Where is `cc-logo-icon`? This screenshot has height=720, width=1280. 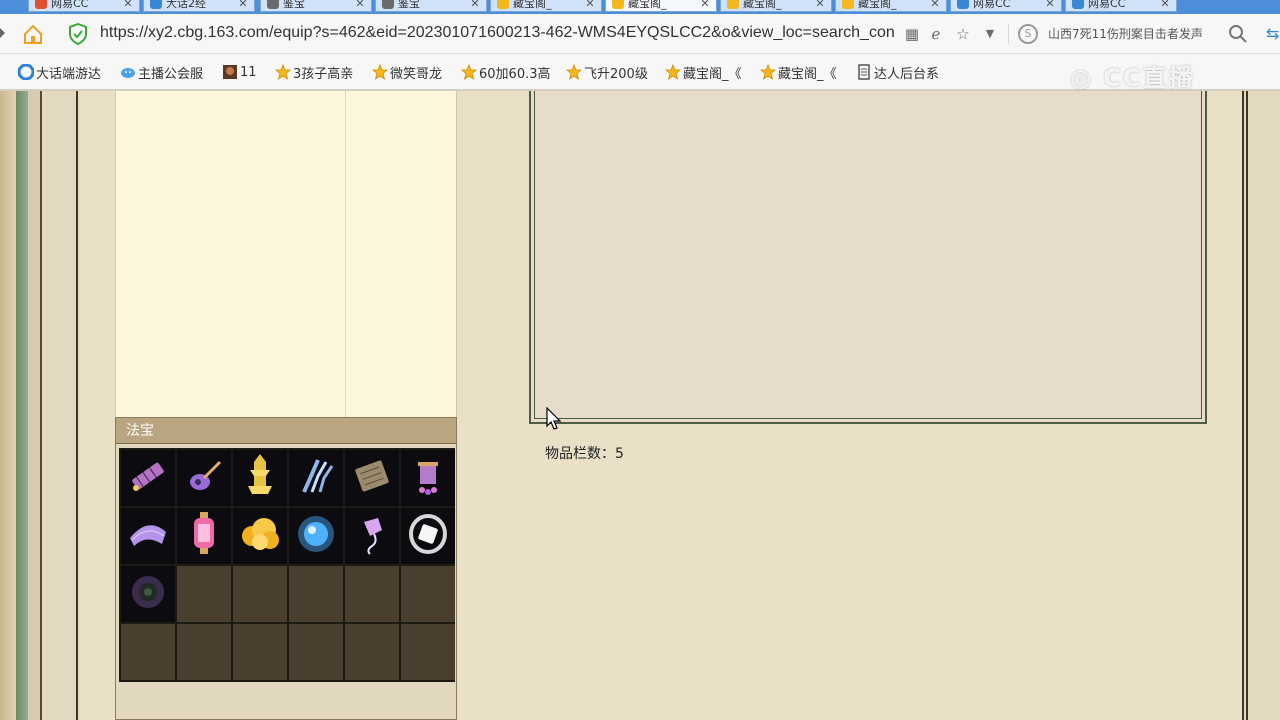 cc-logo-icon is located at coordinates (26, 72).